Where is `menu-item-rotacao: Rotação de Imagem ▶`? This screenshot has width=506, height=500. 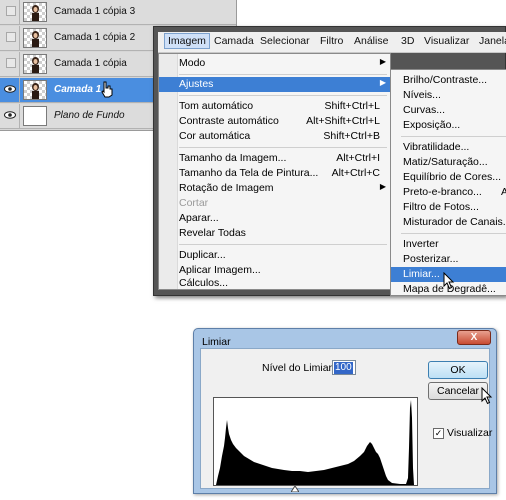 menu-item-rotacao: Rotação de Imagem ▶ is located at coordinates (274, 188).